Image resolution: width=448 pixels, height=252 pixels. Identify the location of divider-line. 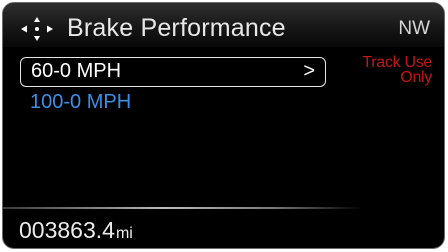
(183, 208).